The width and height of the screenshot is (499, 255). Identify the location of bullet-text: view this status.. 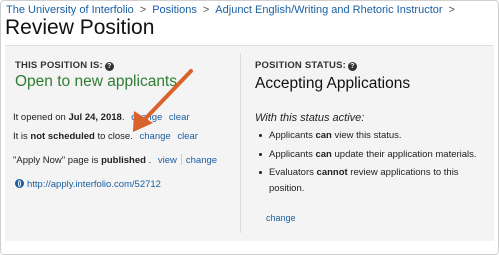
(366, 135).